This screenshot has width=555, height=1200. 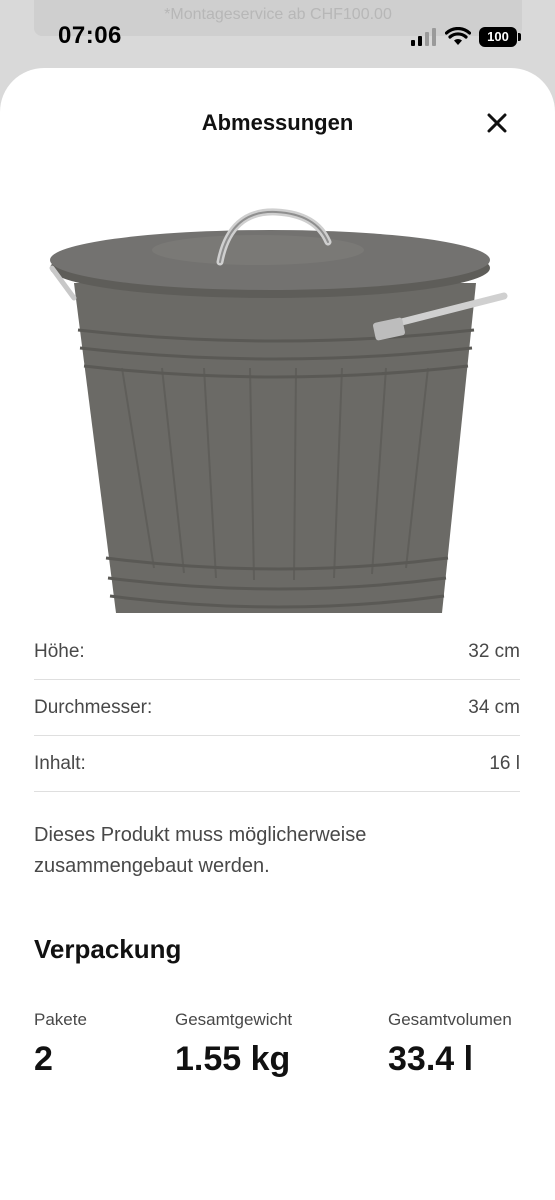 What do you see at coordinates (60, 1019) in the screenshot?
I see `packaging-label: Pakete` at bounding box center [60, 1019].